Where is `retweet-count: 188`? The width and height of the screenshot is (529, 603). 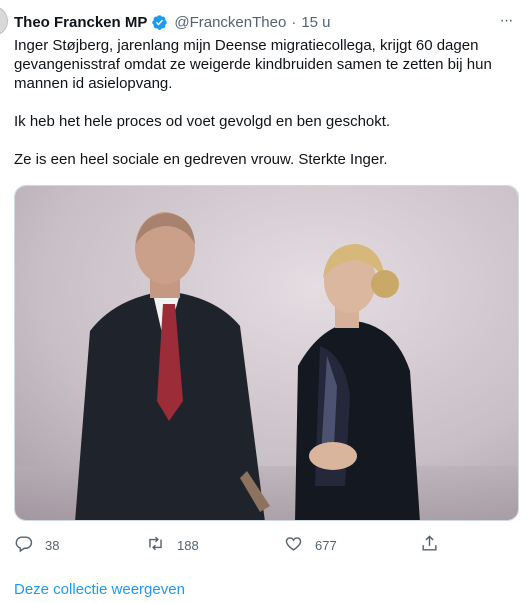 retweet-count: 188 is located at coordinates (188, 545).